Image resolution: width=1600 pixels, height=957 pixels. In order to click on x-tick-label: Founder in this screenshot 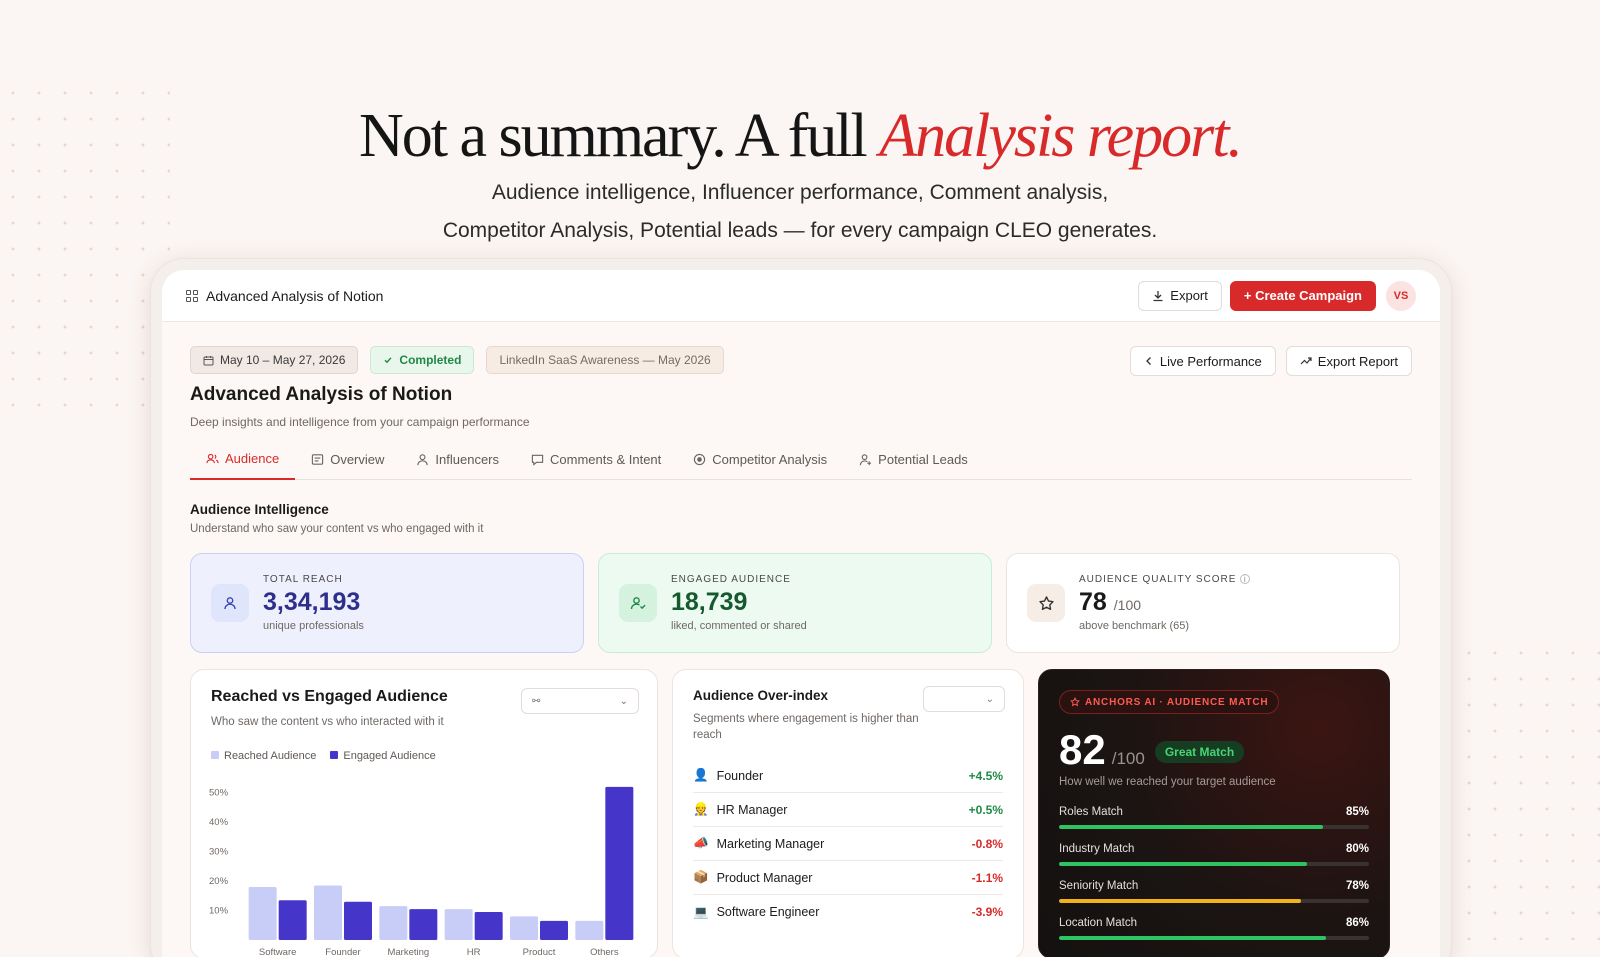, I will do `click(342, 952)`.